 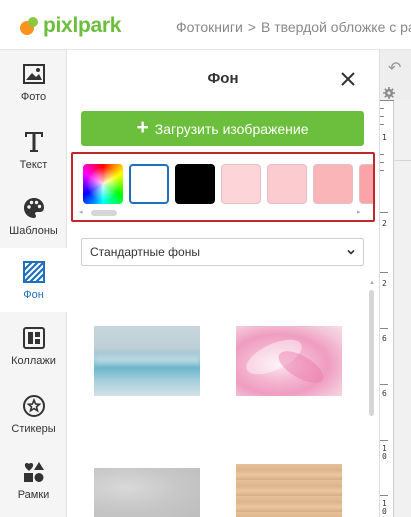 What do you see at coordinates (34, 142) in the screenshot?
I see `text-icon` at bounding box center [34, 142].